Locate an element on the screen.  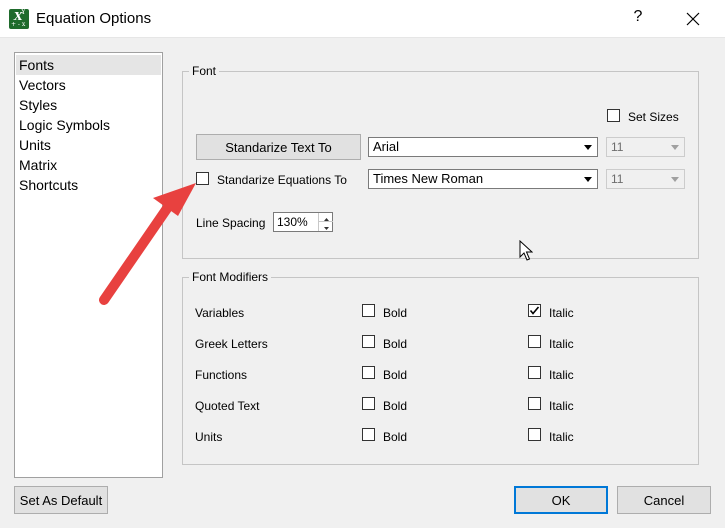
equation-size-value: 11 is located at coordinates (617, 179).